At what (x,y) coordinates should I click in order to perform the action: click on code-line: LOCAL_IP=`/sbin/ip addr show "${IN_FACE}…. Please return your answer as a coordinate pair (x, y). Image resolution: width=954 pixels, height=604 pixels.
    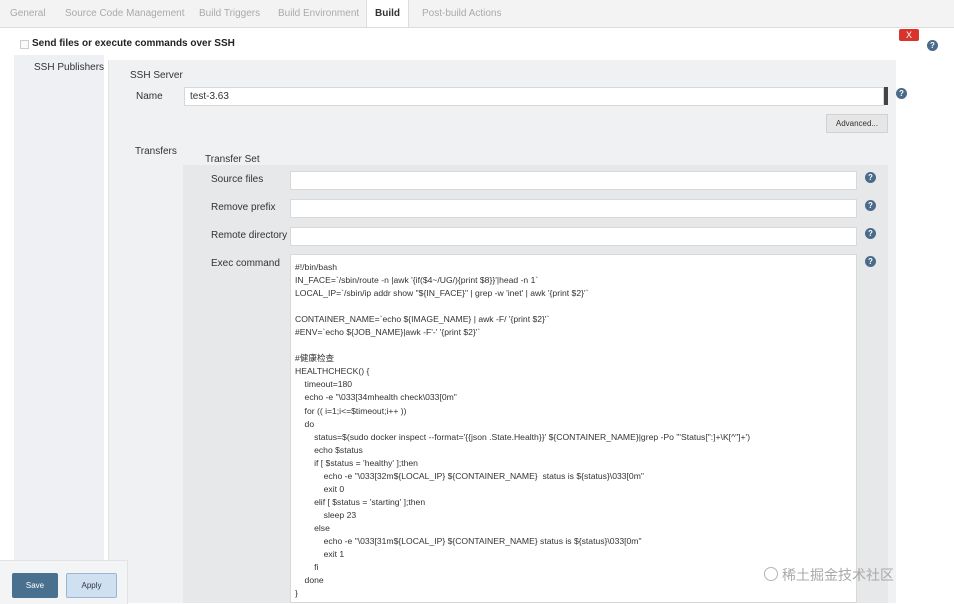
    Looking at the image, I should click on (442, 293).